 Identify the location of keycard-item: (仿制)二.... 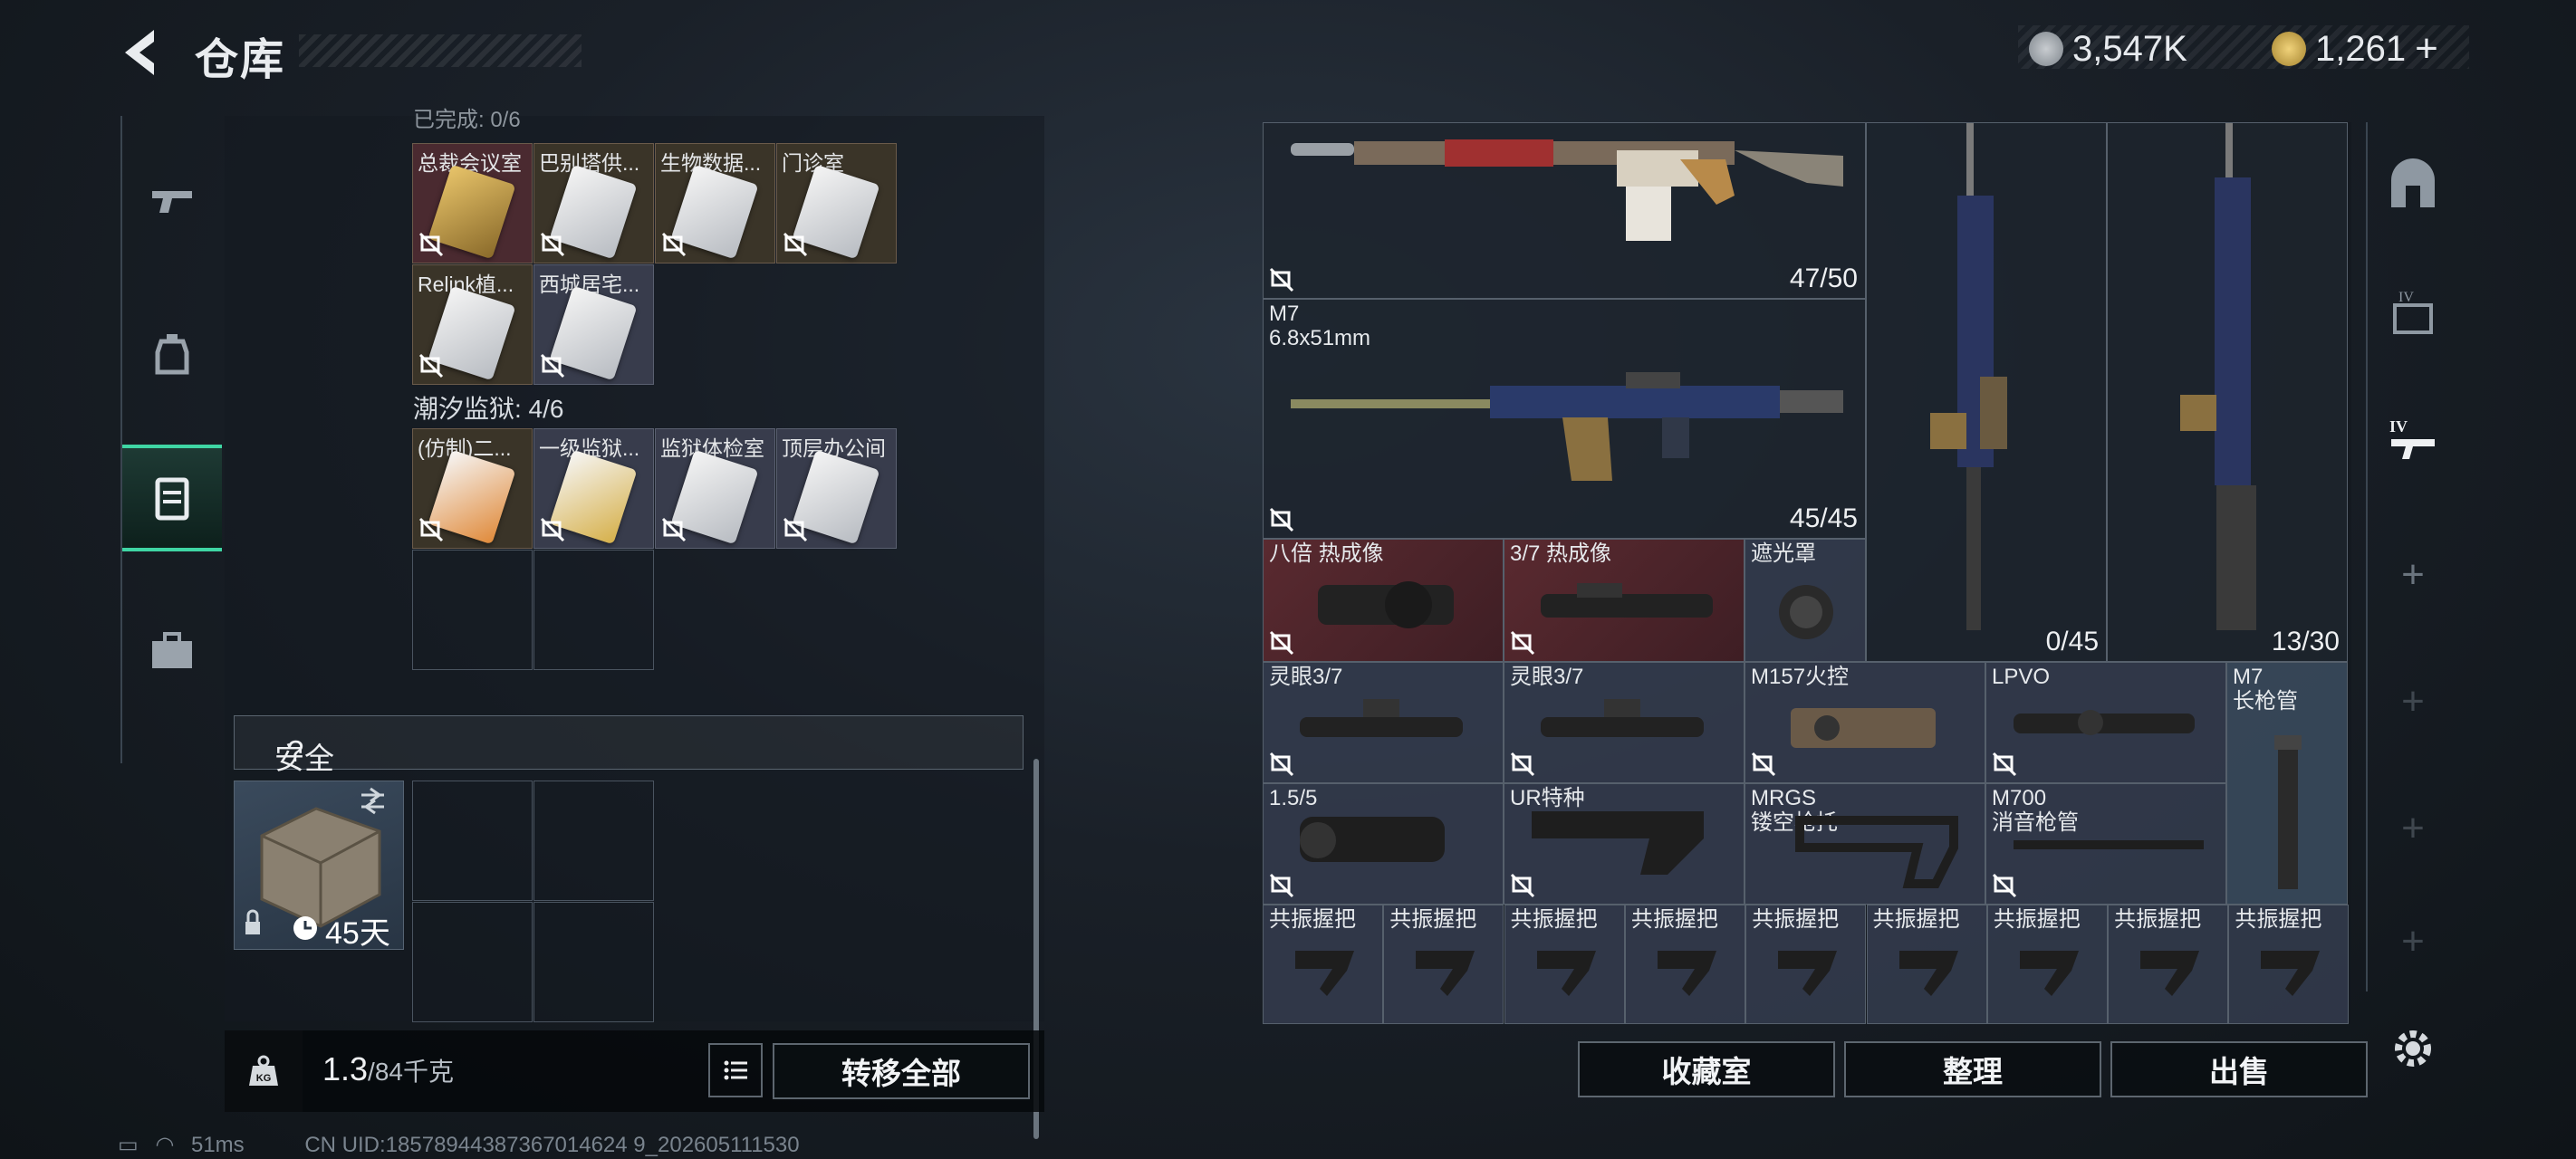
(472, 489).